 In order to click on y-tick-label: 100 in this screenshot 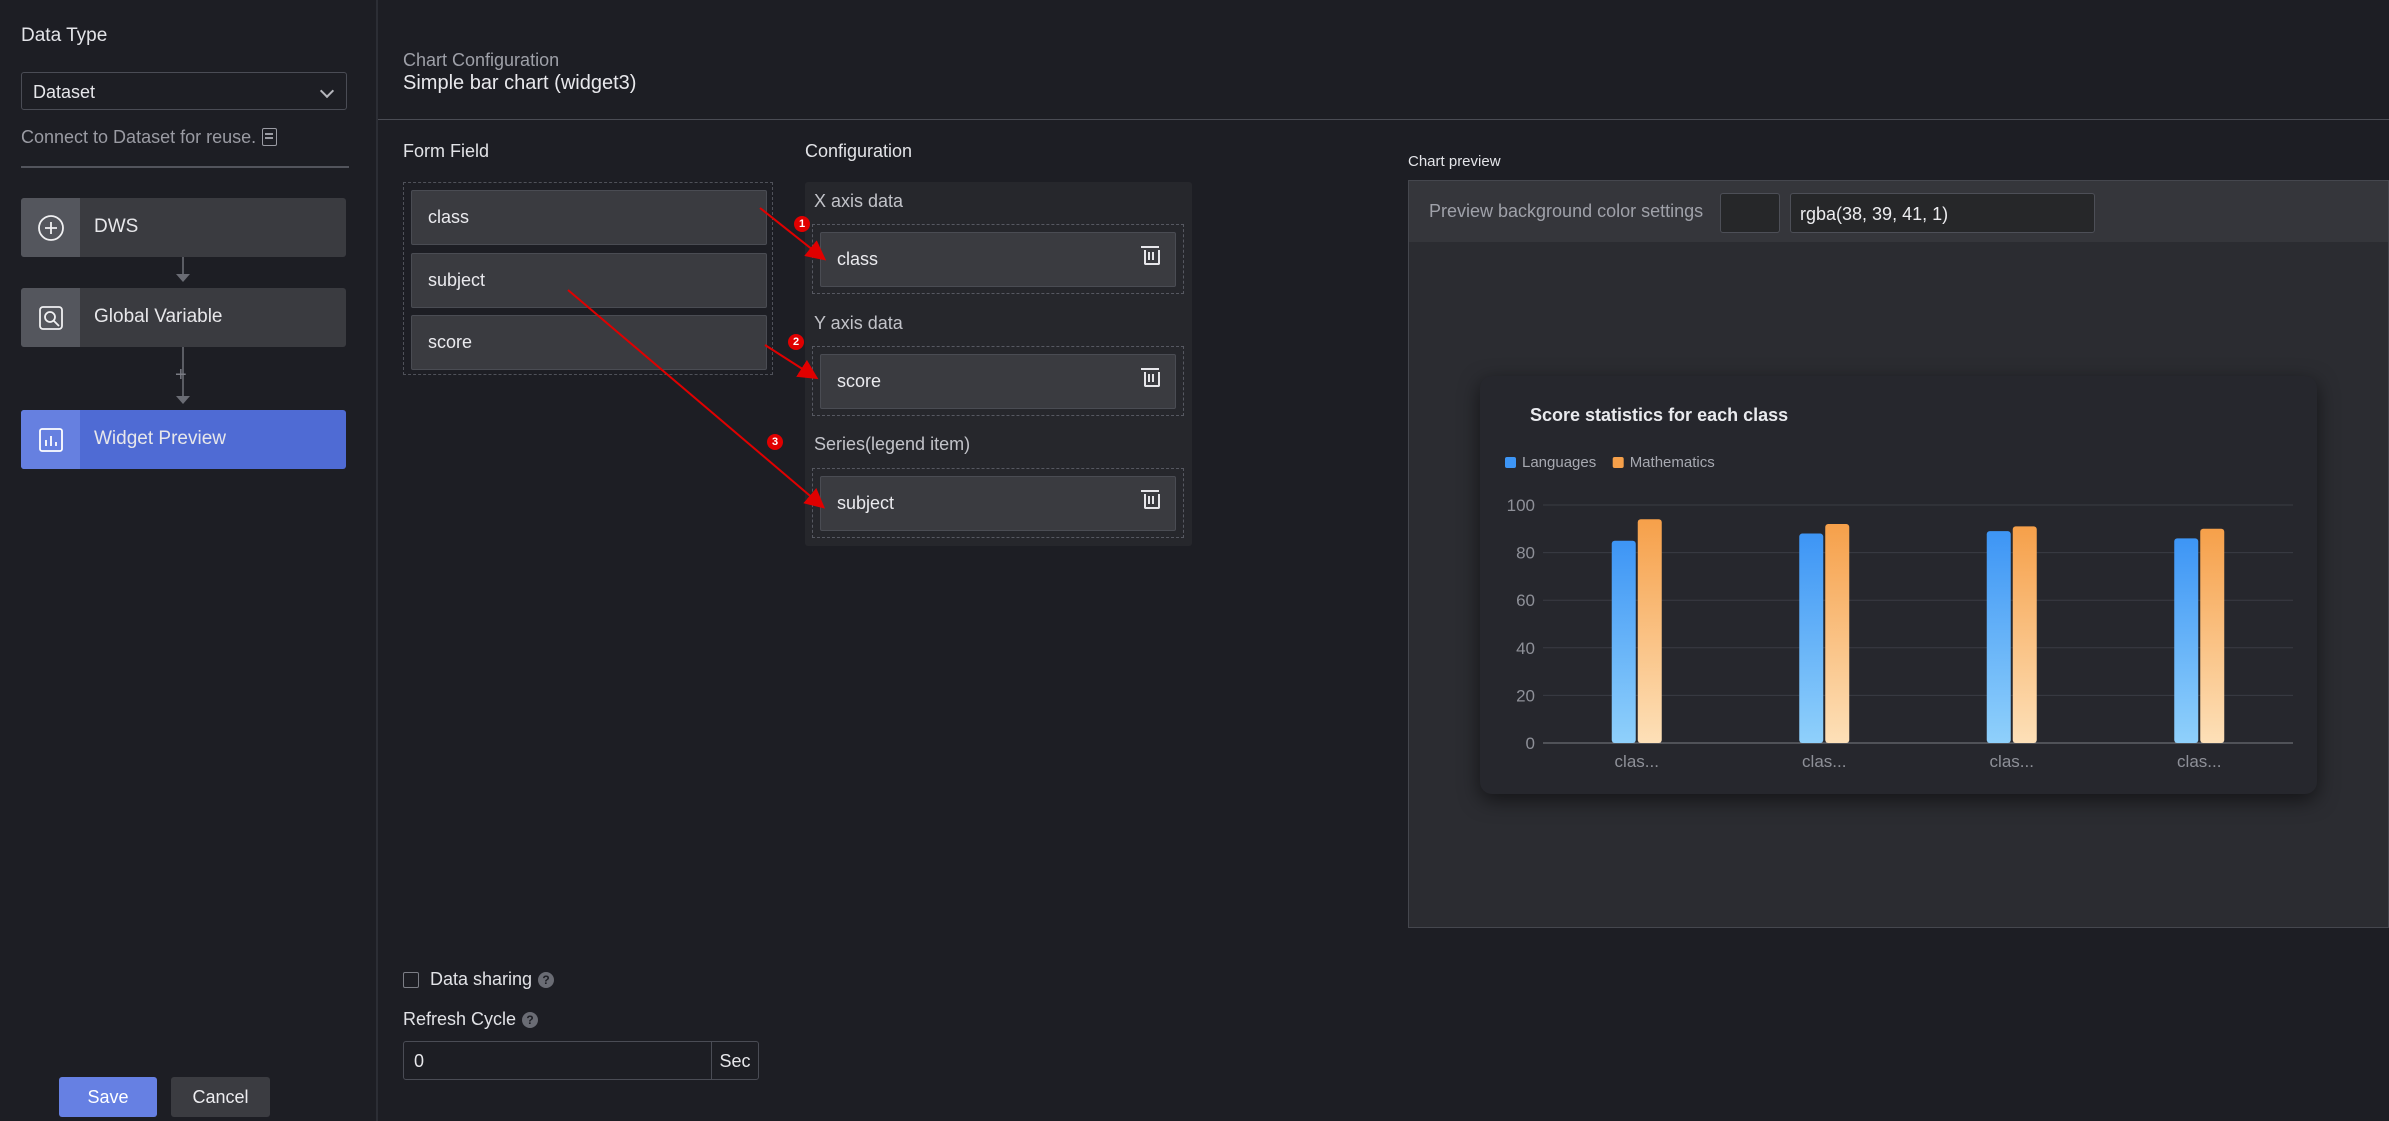, I will do `click(1521, 505)`.